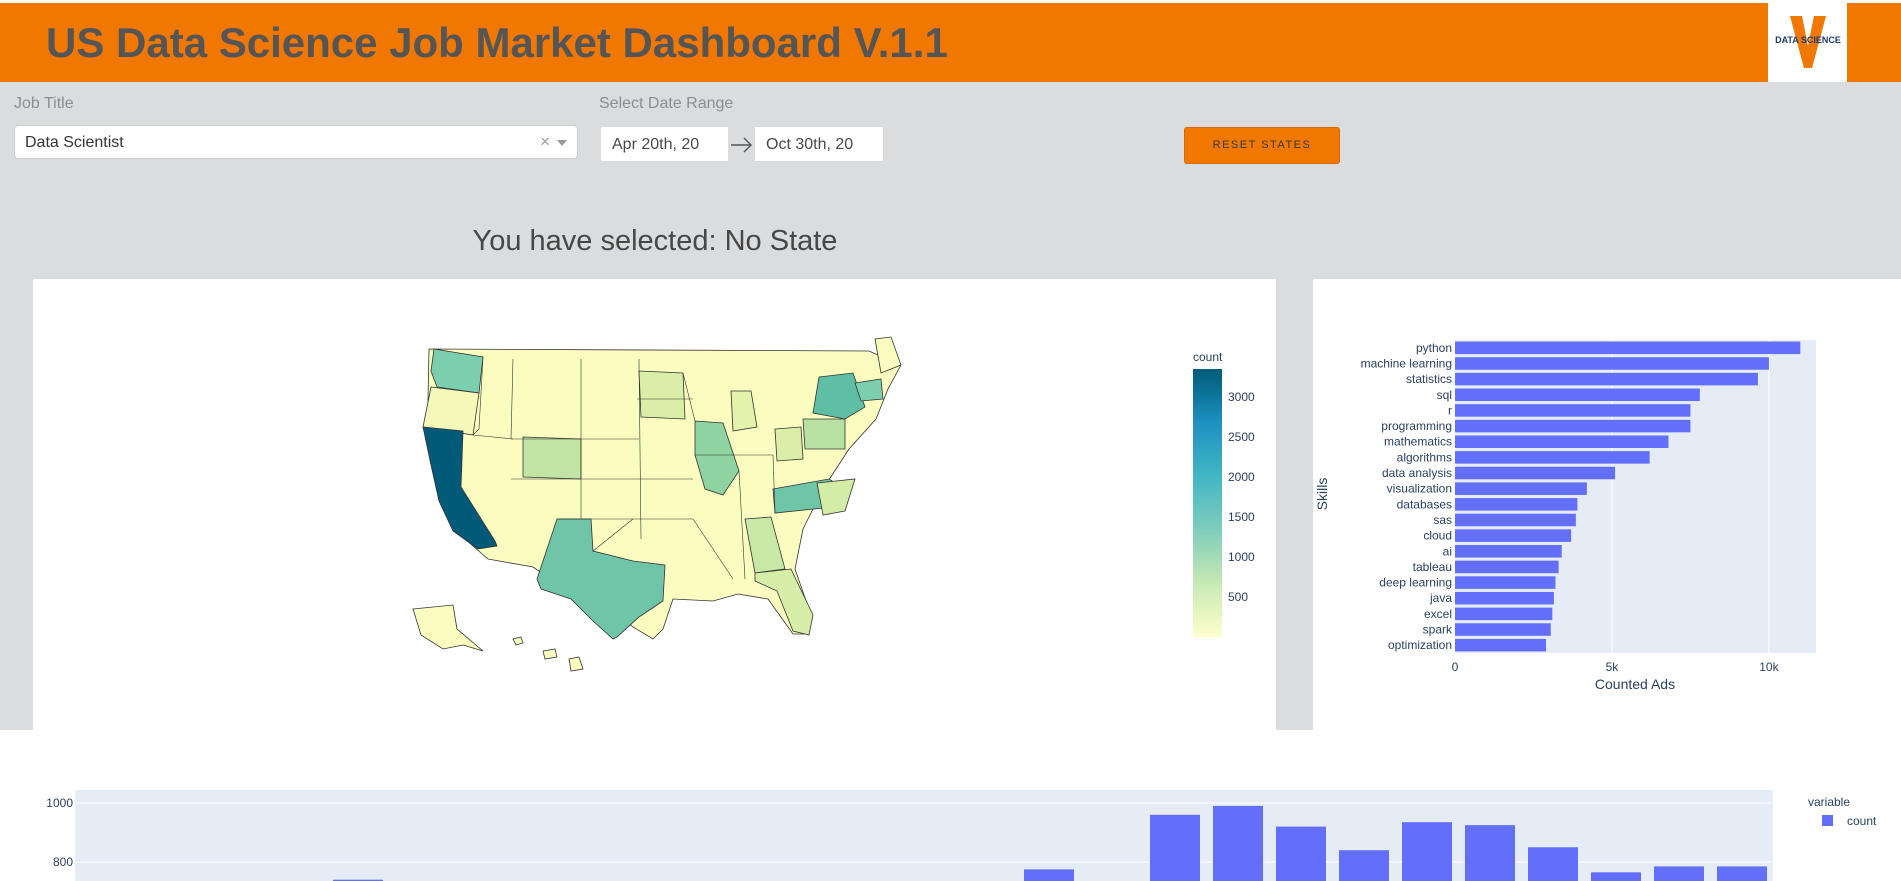 The image size is (1901, 881). I want to click on skill-label: java, so click(1440, 598).